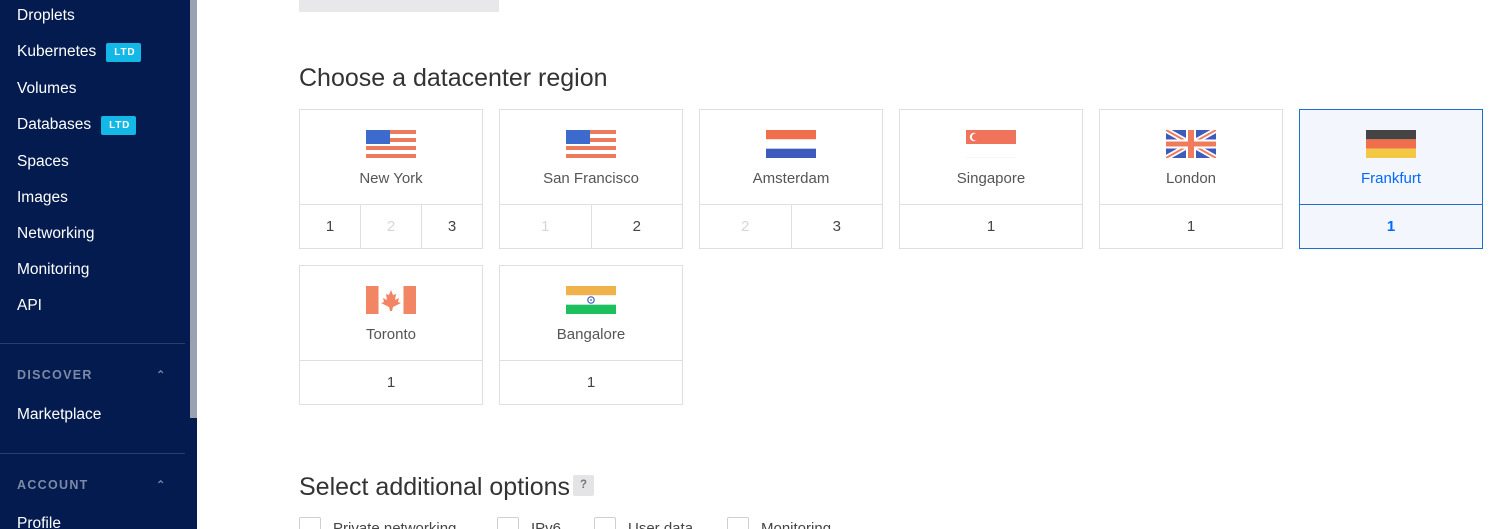 Image resolution: width=1505 pixels, height=529 pixels. What do you see at coordinates (1191, 144) in the screenshot?
I see `uk-flag-icon` at bounding box center [1191, 144].